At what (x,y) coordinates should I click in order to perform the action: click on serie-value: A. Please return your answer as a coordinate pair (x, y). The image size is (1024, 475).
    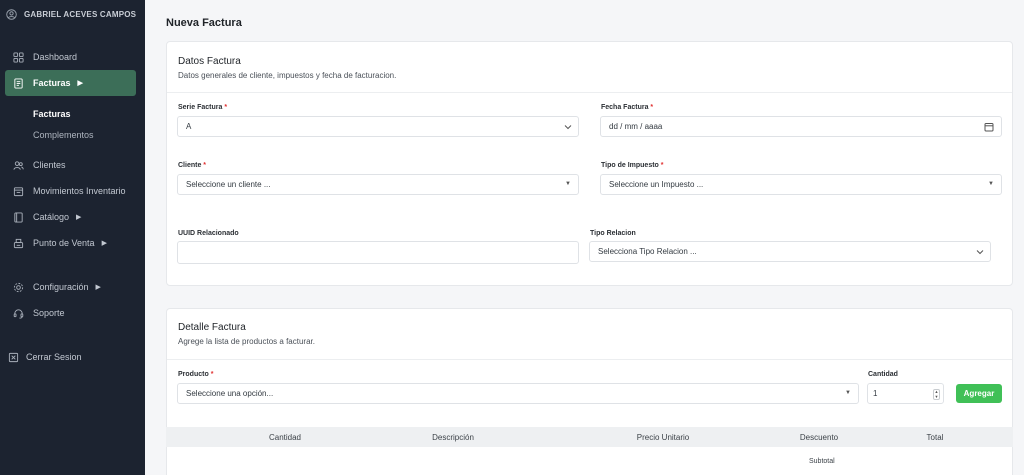
    Looking at the image, I should click on (189, 126).